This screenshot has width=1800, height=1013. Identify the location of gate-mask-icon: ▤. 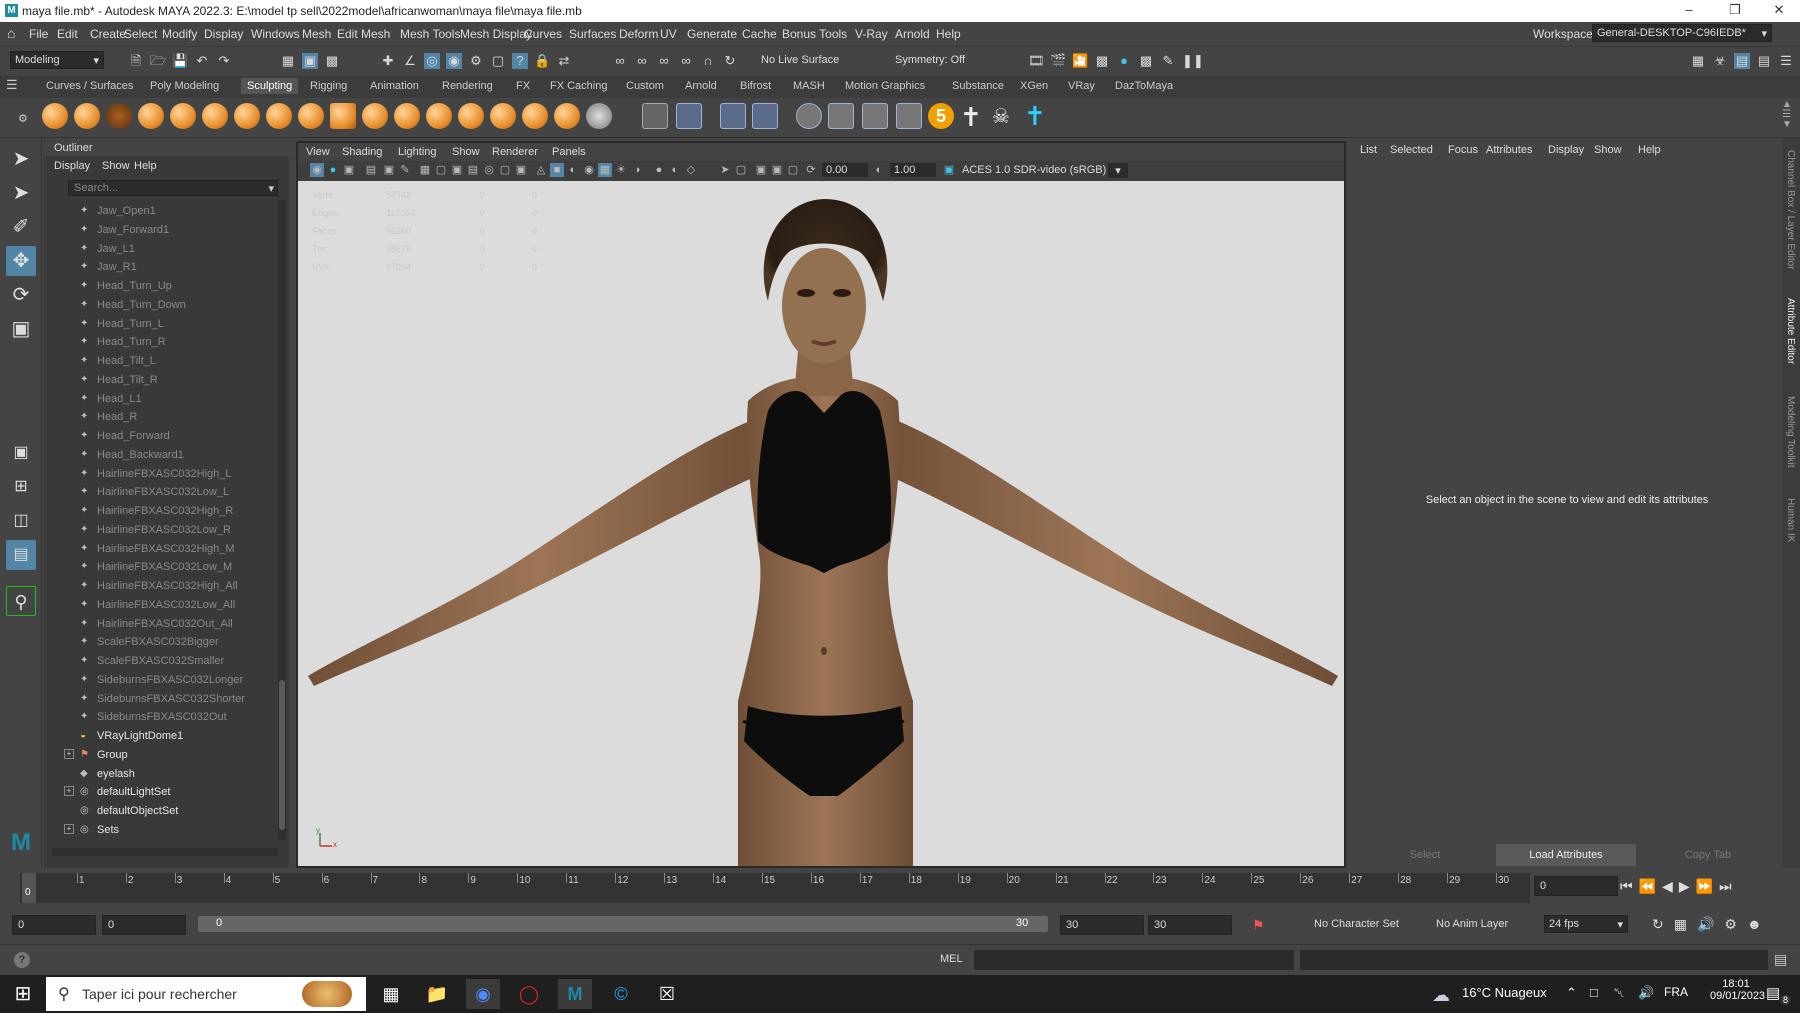
(473, 170).